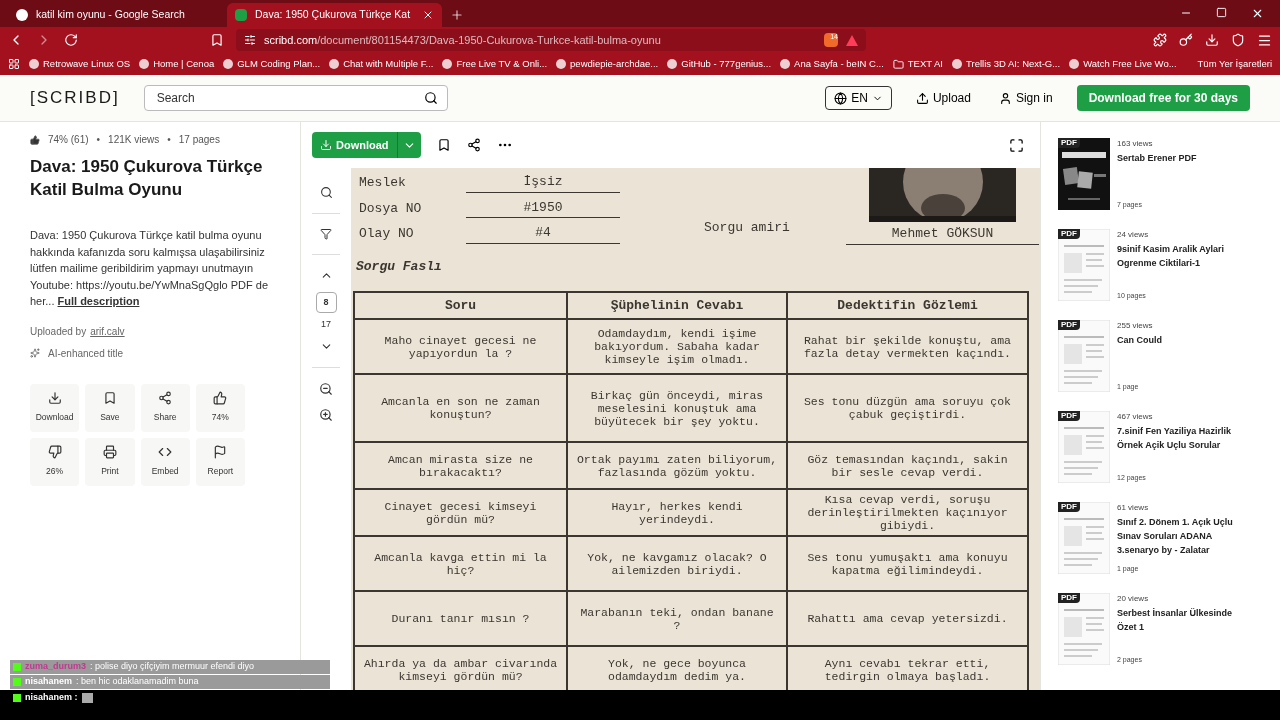 Image resolution: width=1280 pixels, height=720 pixels. What do you see at coordinates (1186, 40) in the screenshot?
I see `key-icon` at bounding box center [1186, 40].